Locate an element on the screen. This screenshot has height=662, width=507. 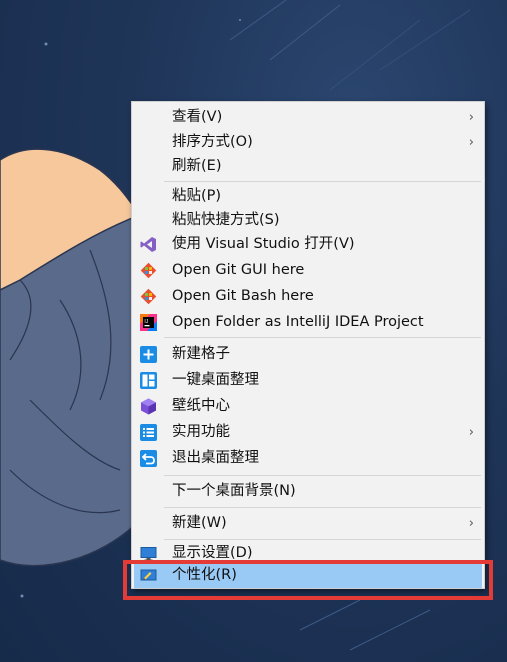
plus-tile-icon is located at coordinates (148, 354).